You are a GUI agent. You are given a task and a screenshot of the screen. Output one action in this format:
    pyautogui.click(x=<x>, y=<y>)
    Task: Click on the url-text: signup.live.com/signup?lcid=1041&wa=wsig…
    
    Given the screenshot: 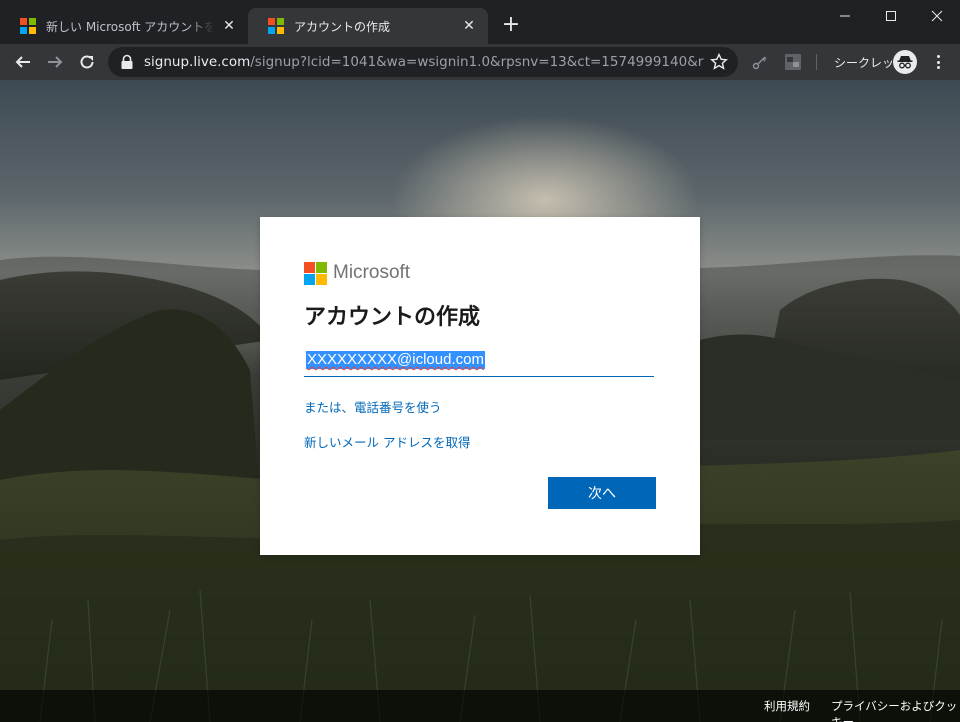 What is the action you would take?
    pyautogui.click(x=424, y=62)
    